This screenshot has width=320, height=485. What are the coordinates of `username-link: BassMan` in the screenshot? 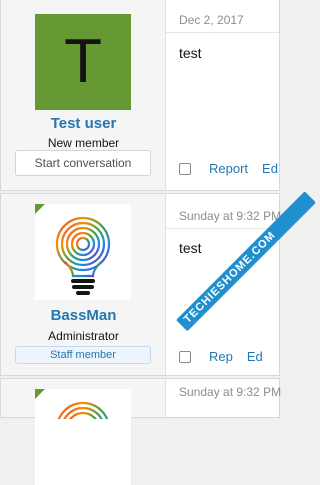 It's located at (83, 315).